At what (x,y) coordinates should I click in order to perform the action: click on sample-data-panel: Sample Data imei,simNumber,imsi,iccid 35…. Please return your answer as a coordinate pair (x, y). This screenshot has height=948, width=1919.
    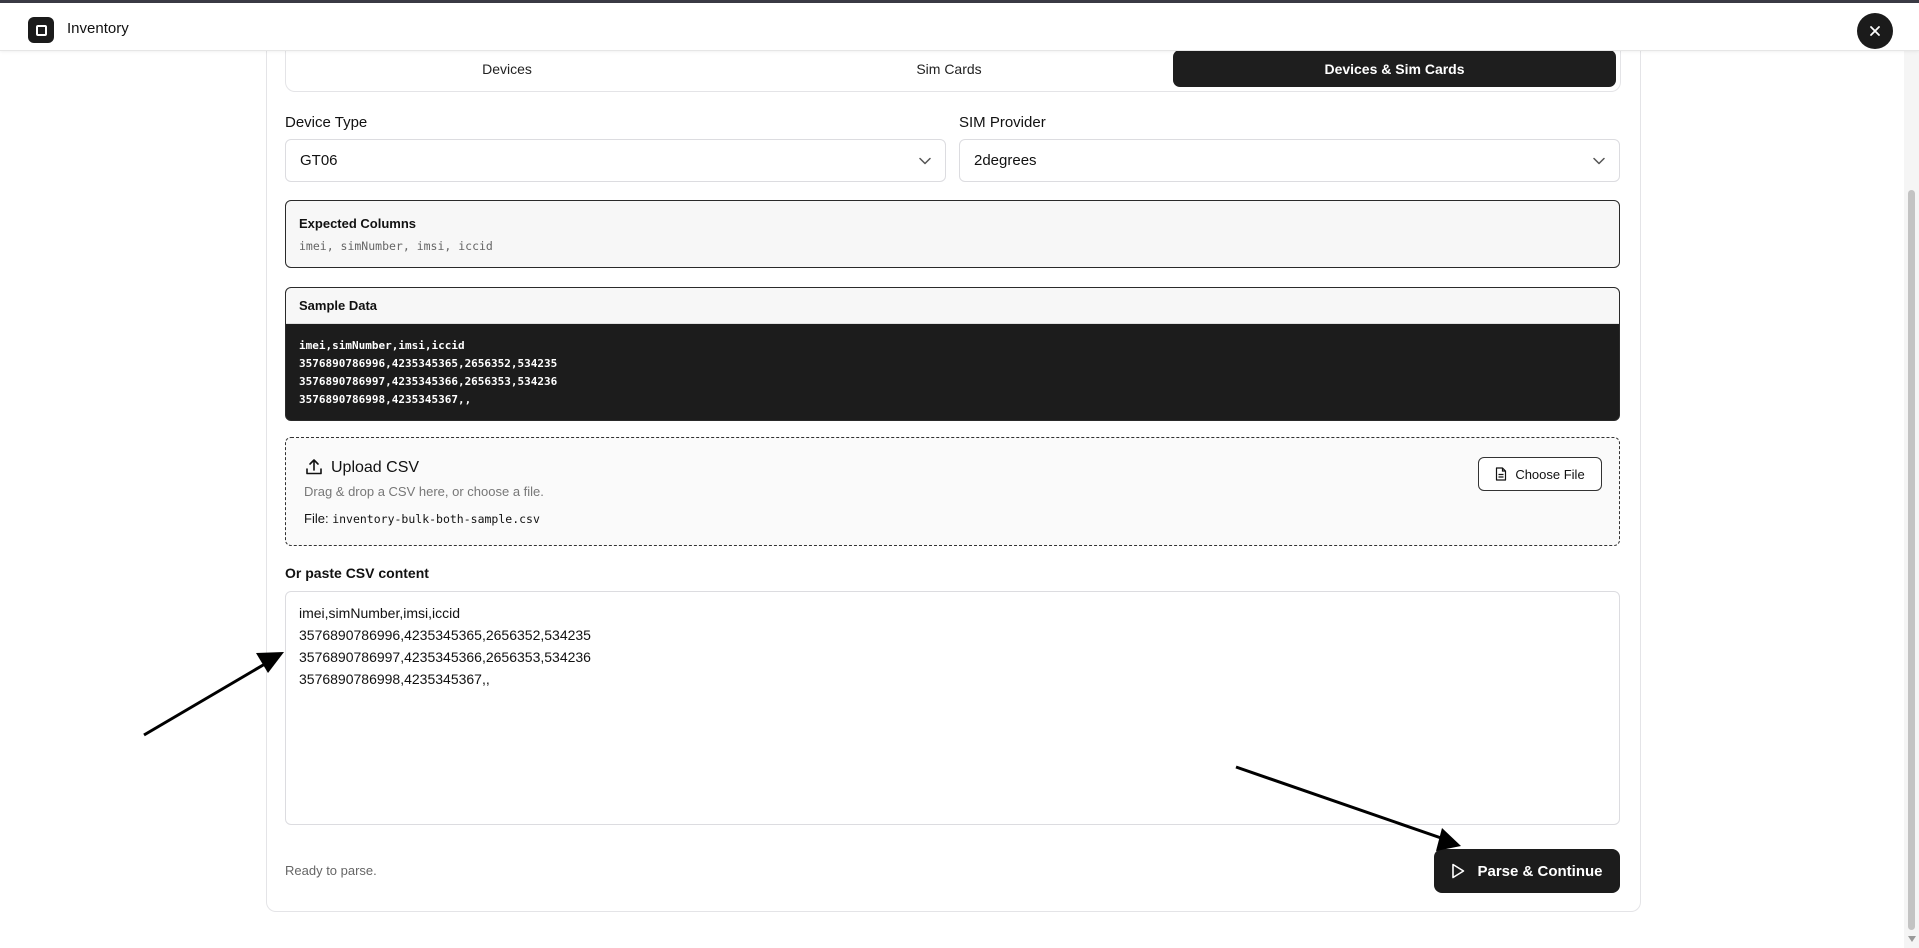
    Looking at the image, I should click on (952, 354).